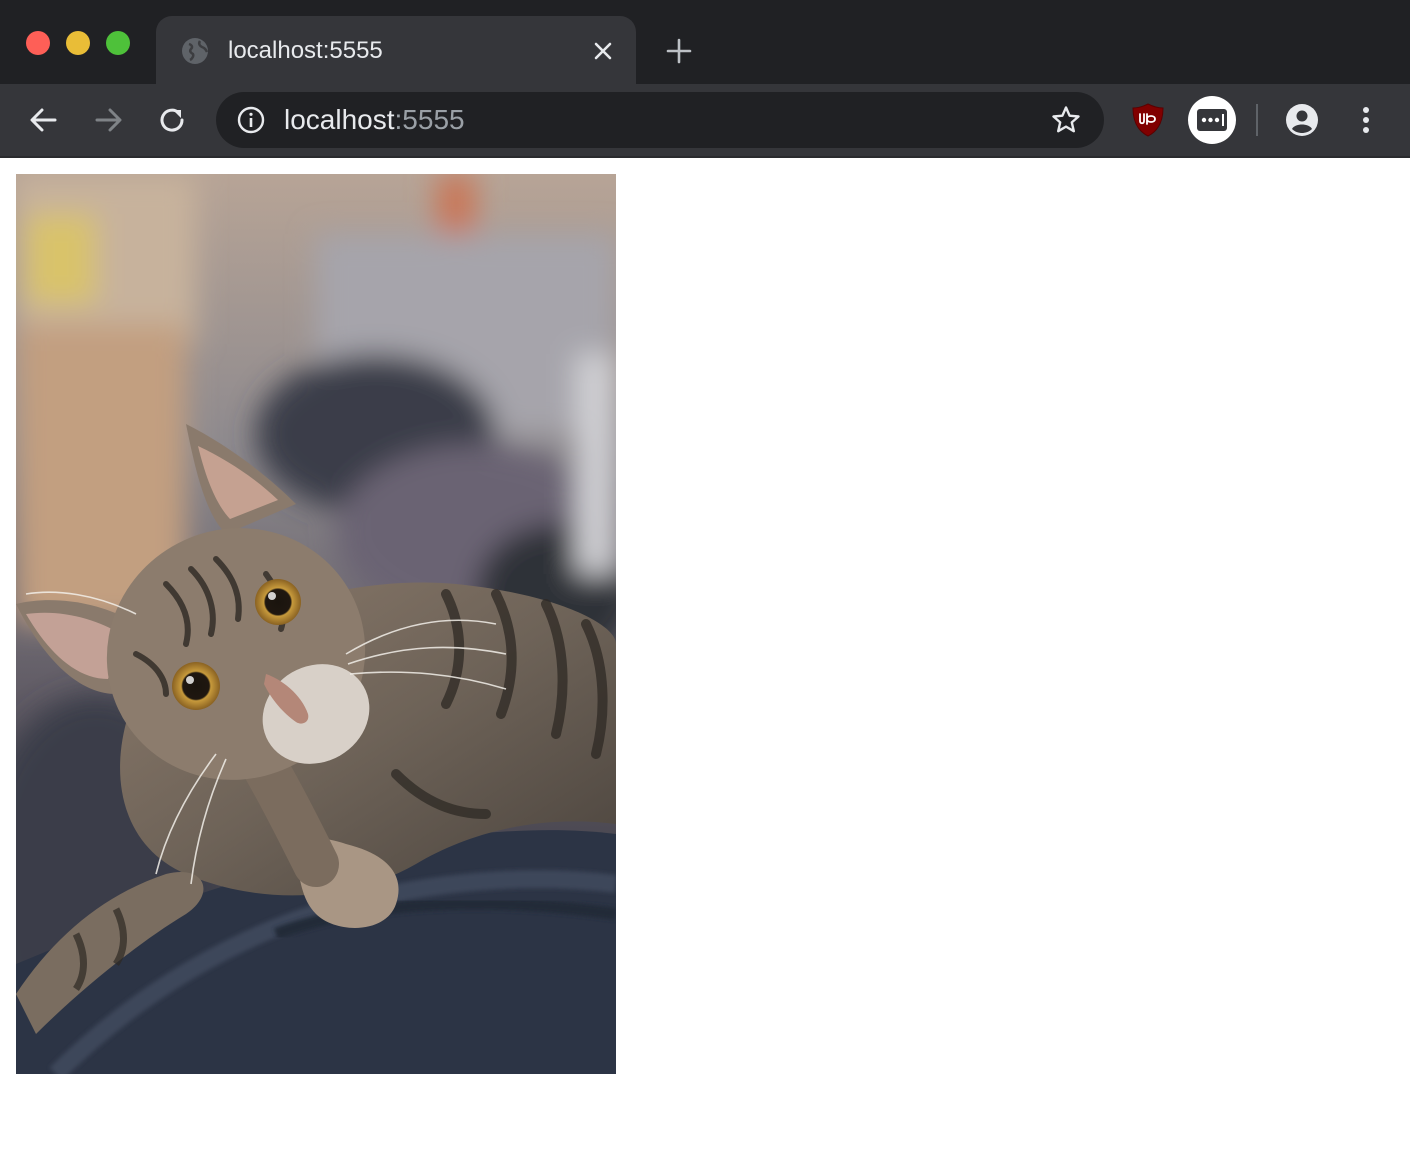 The image size is (1410, 1152). Describe the element at coordinates (1148, 120) in the screenshot. I see `ublock-origin-icon` at that location.